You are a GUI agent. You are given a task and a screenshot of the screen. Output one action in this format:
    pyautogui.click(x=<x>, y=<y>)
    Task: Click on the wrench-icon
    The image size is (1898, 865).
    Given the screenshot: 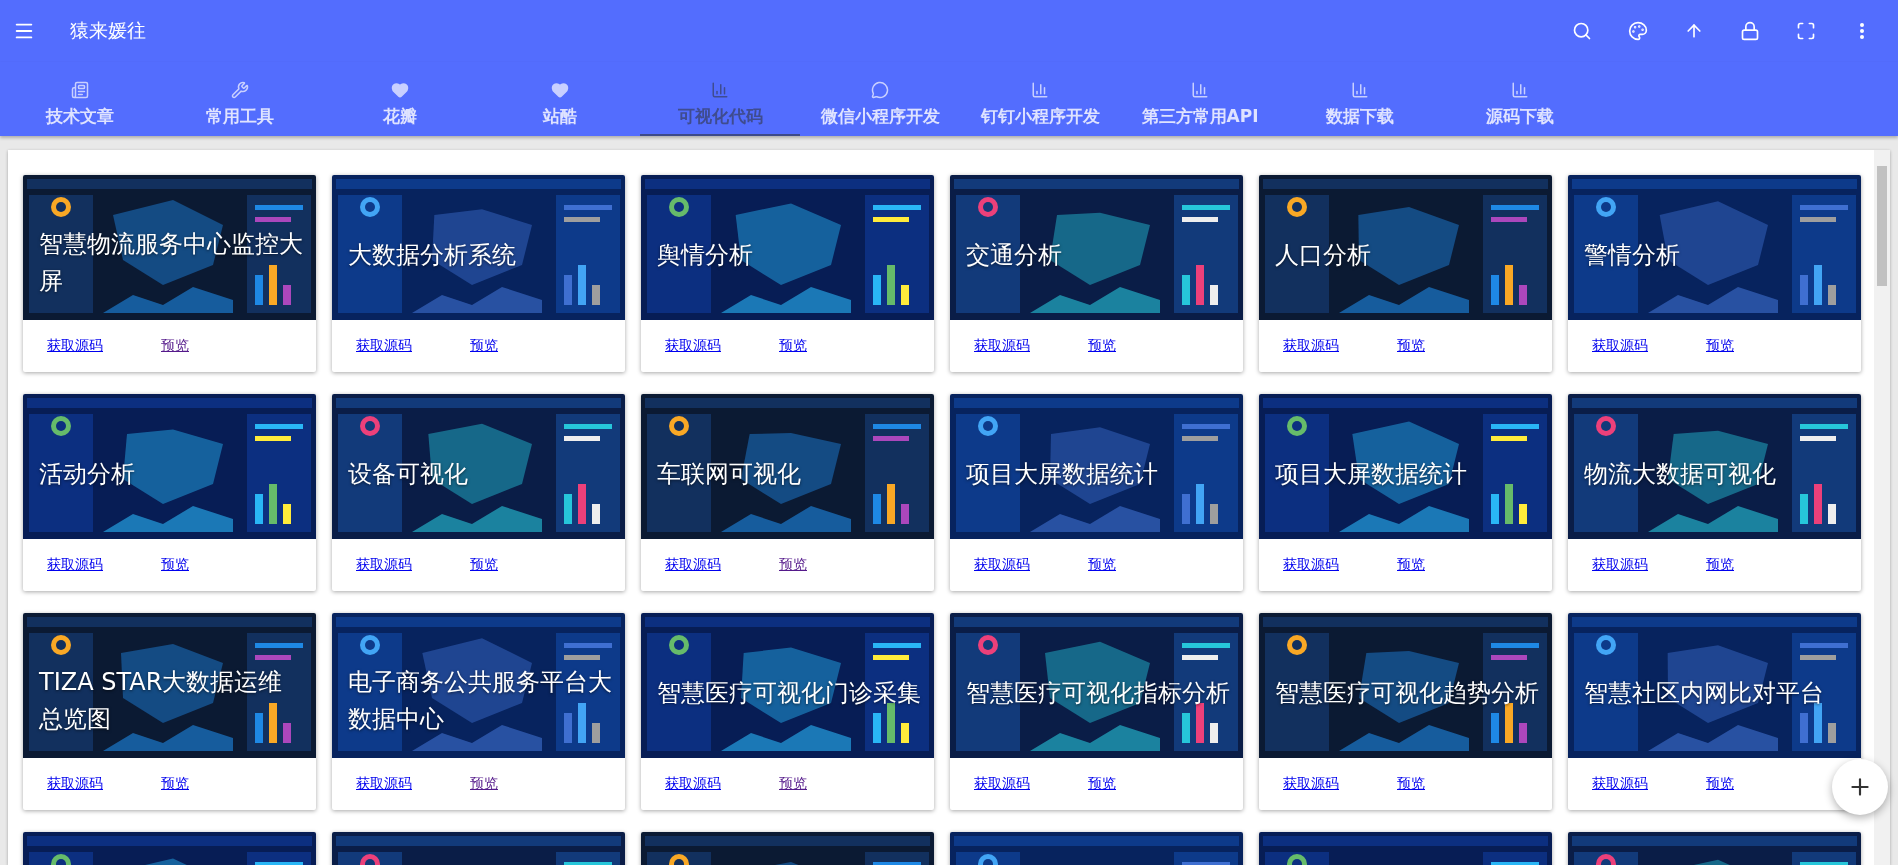 What is the action you would take?
    pyautogui.click(x=240, y=90)
    